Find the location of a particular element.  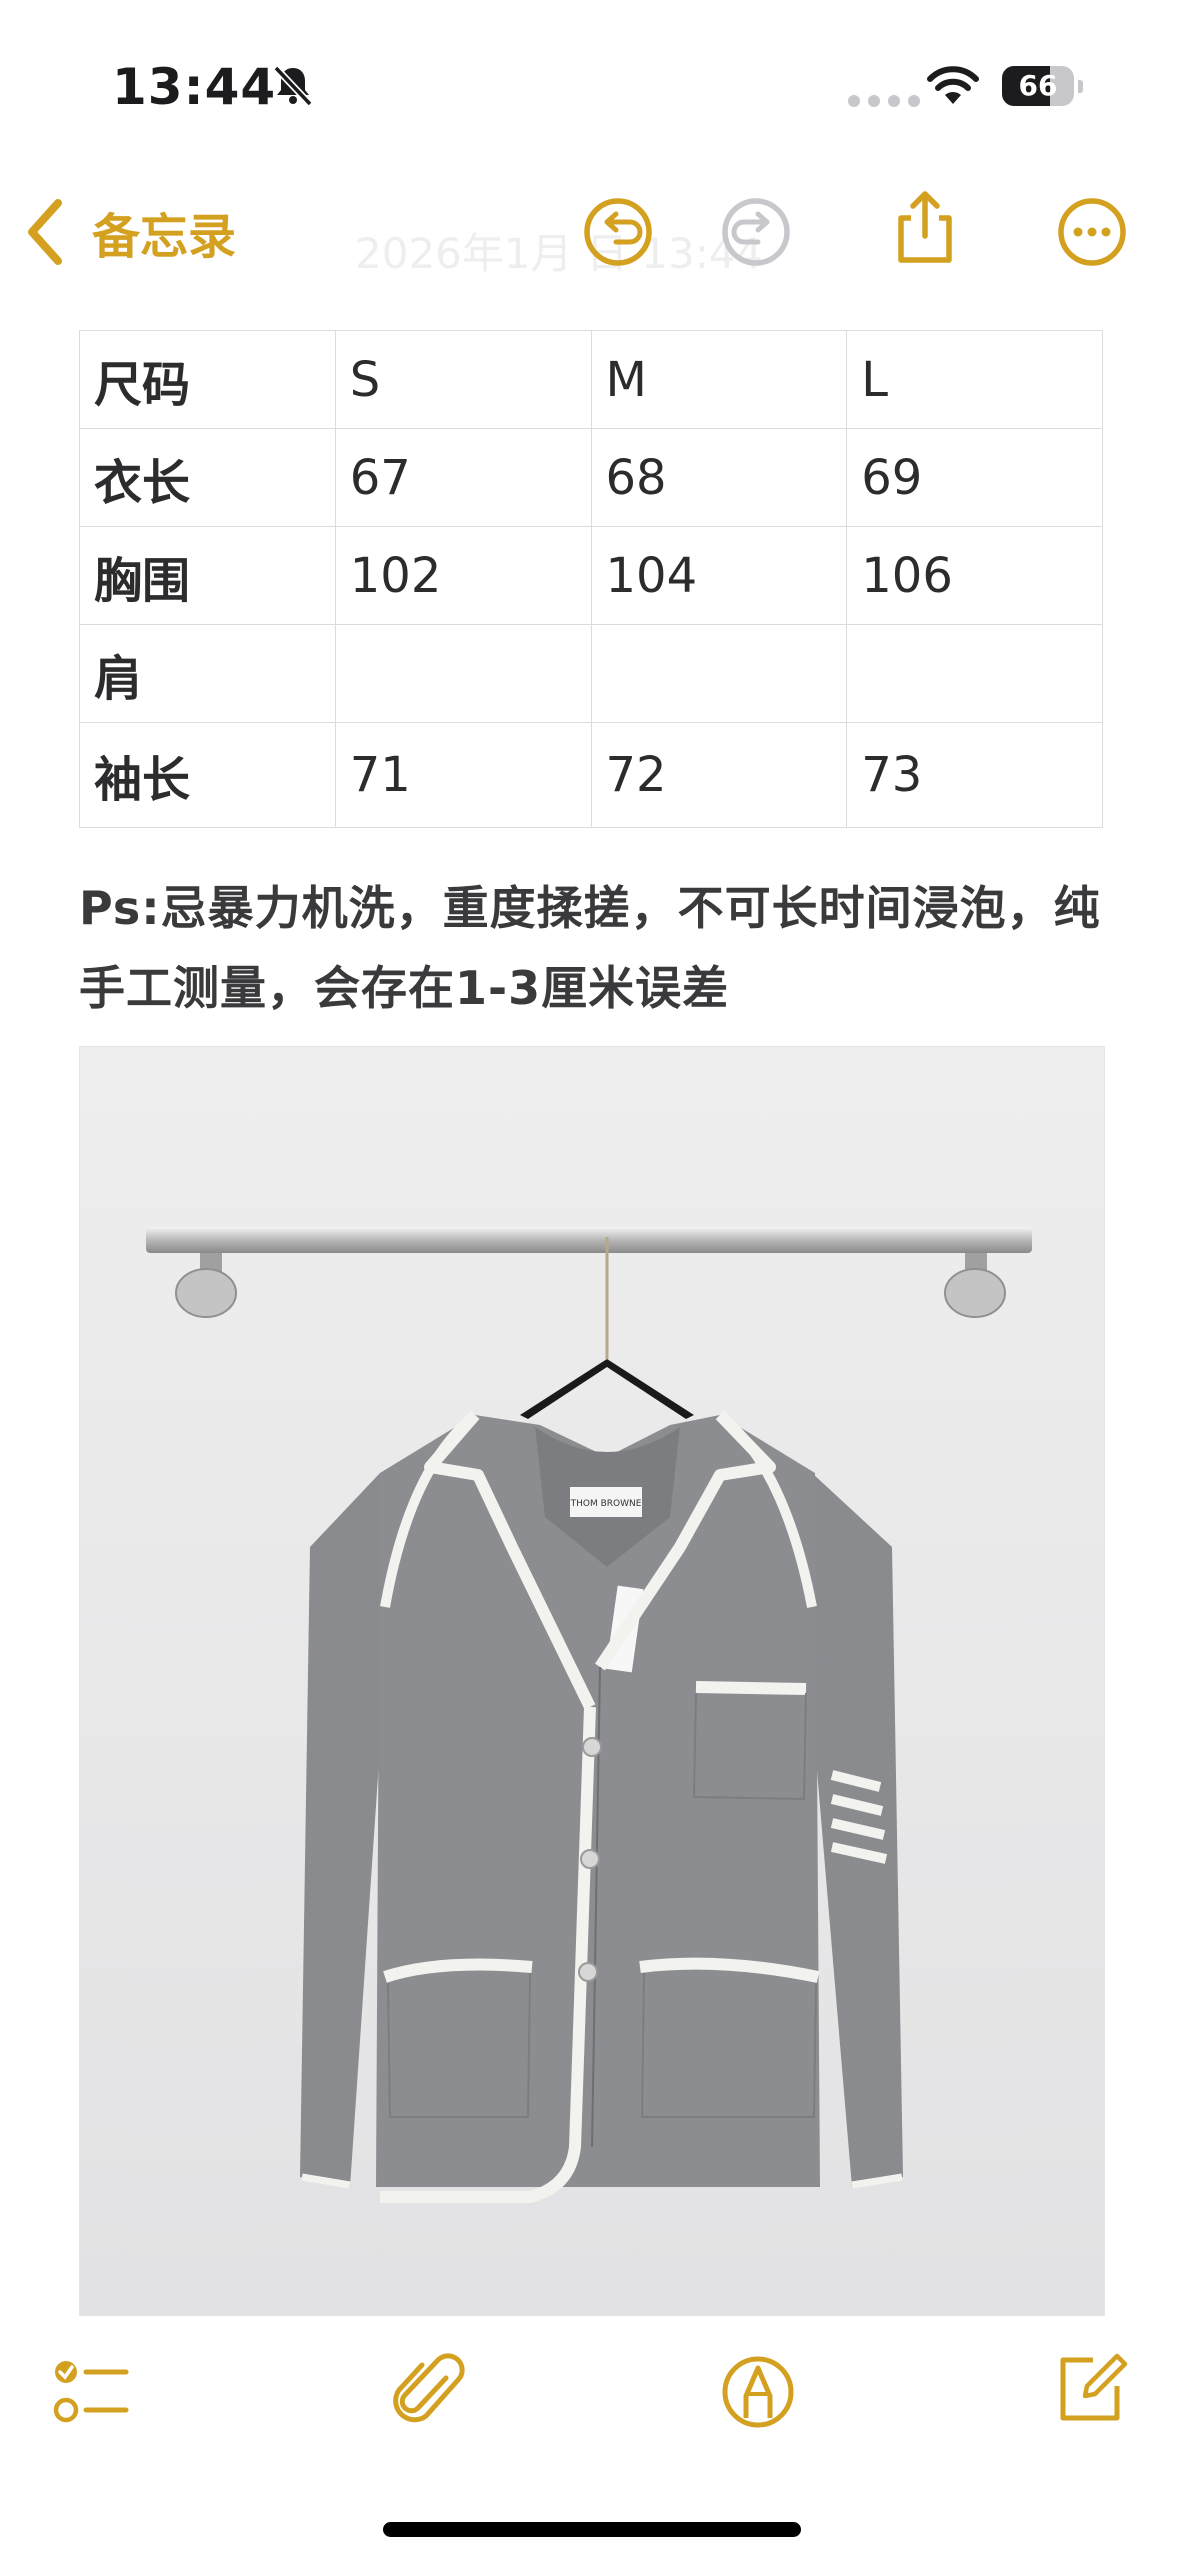

share-icon is located at coordinates (925, 227).